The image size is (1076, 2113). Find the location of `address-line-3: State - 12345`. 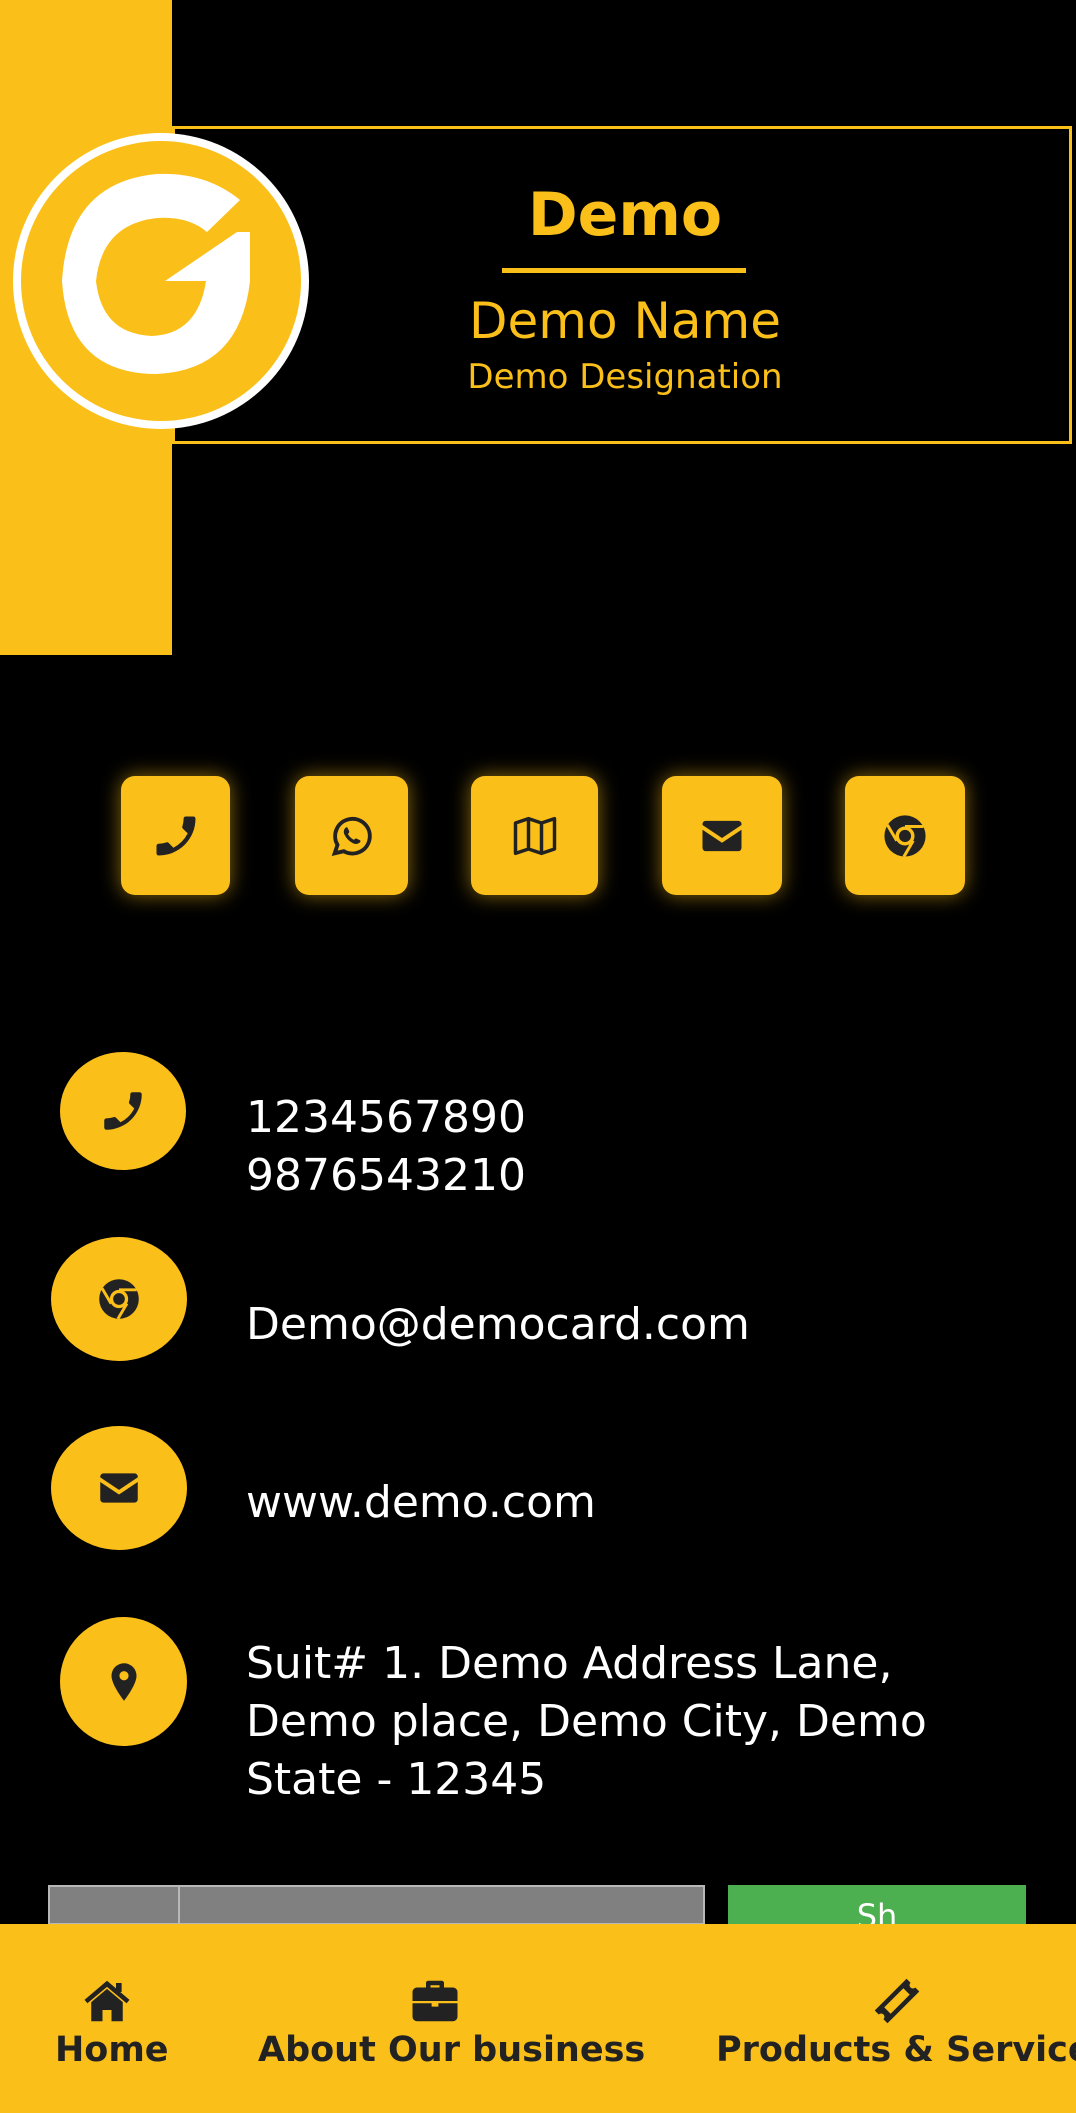

address-line-3: State - 12345 is located at coordinates (396, 1779).